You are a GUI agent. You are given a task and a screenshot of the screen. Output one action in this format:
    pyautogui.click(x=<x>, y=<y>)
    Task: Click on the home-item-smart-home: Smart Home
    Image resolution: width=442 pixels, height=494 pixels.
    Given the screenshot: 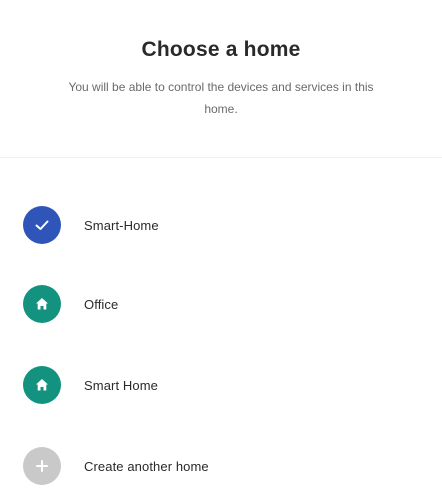 What is the action you would take?
    pyautogui.click(x=221, y=385)
    